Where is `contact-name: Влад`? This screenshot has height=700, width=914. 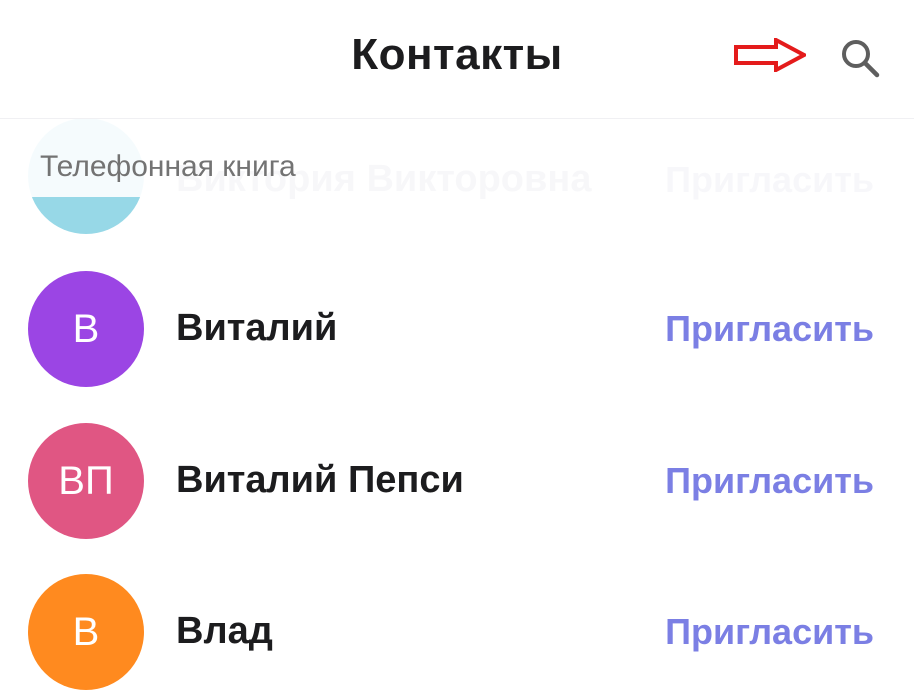
contact-name: Влад is located at coordinates (224, 631).